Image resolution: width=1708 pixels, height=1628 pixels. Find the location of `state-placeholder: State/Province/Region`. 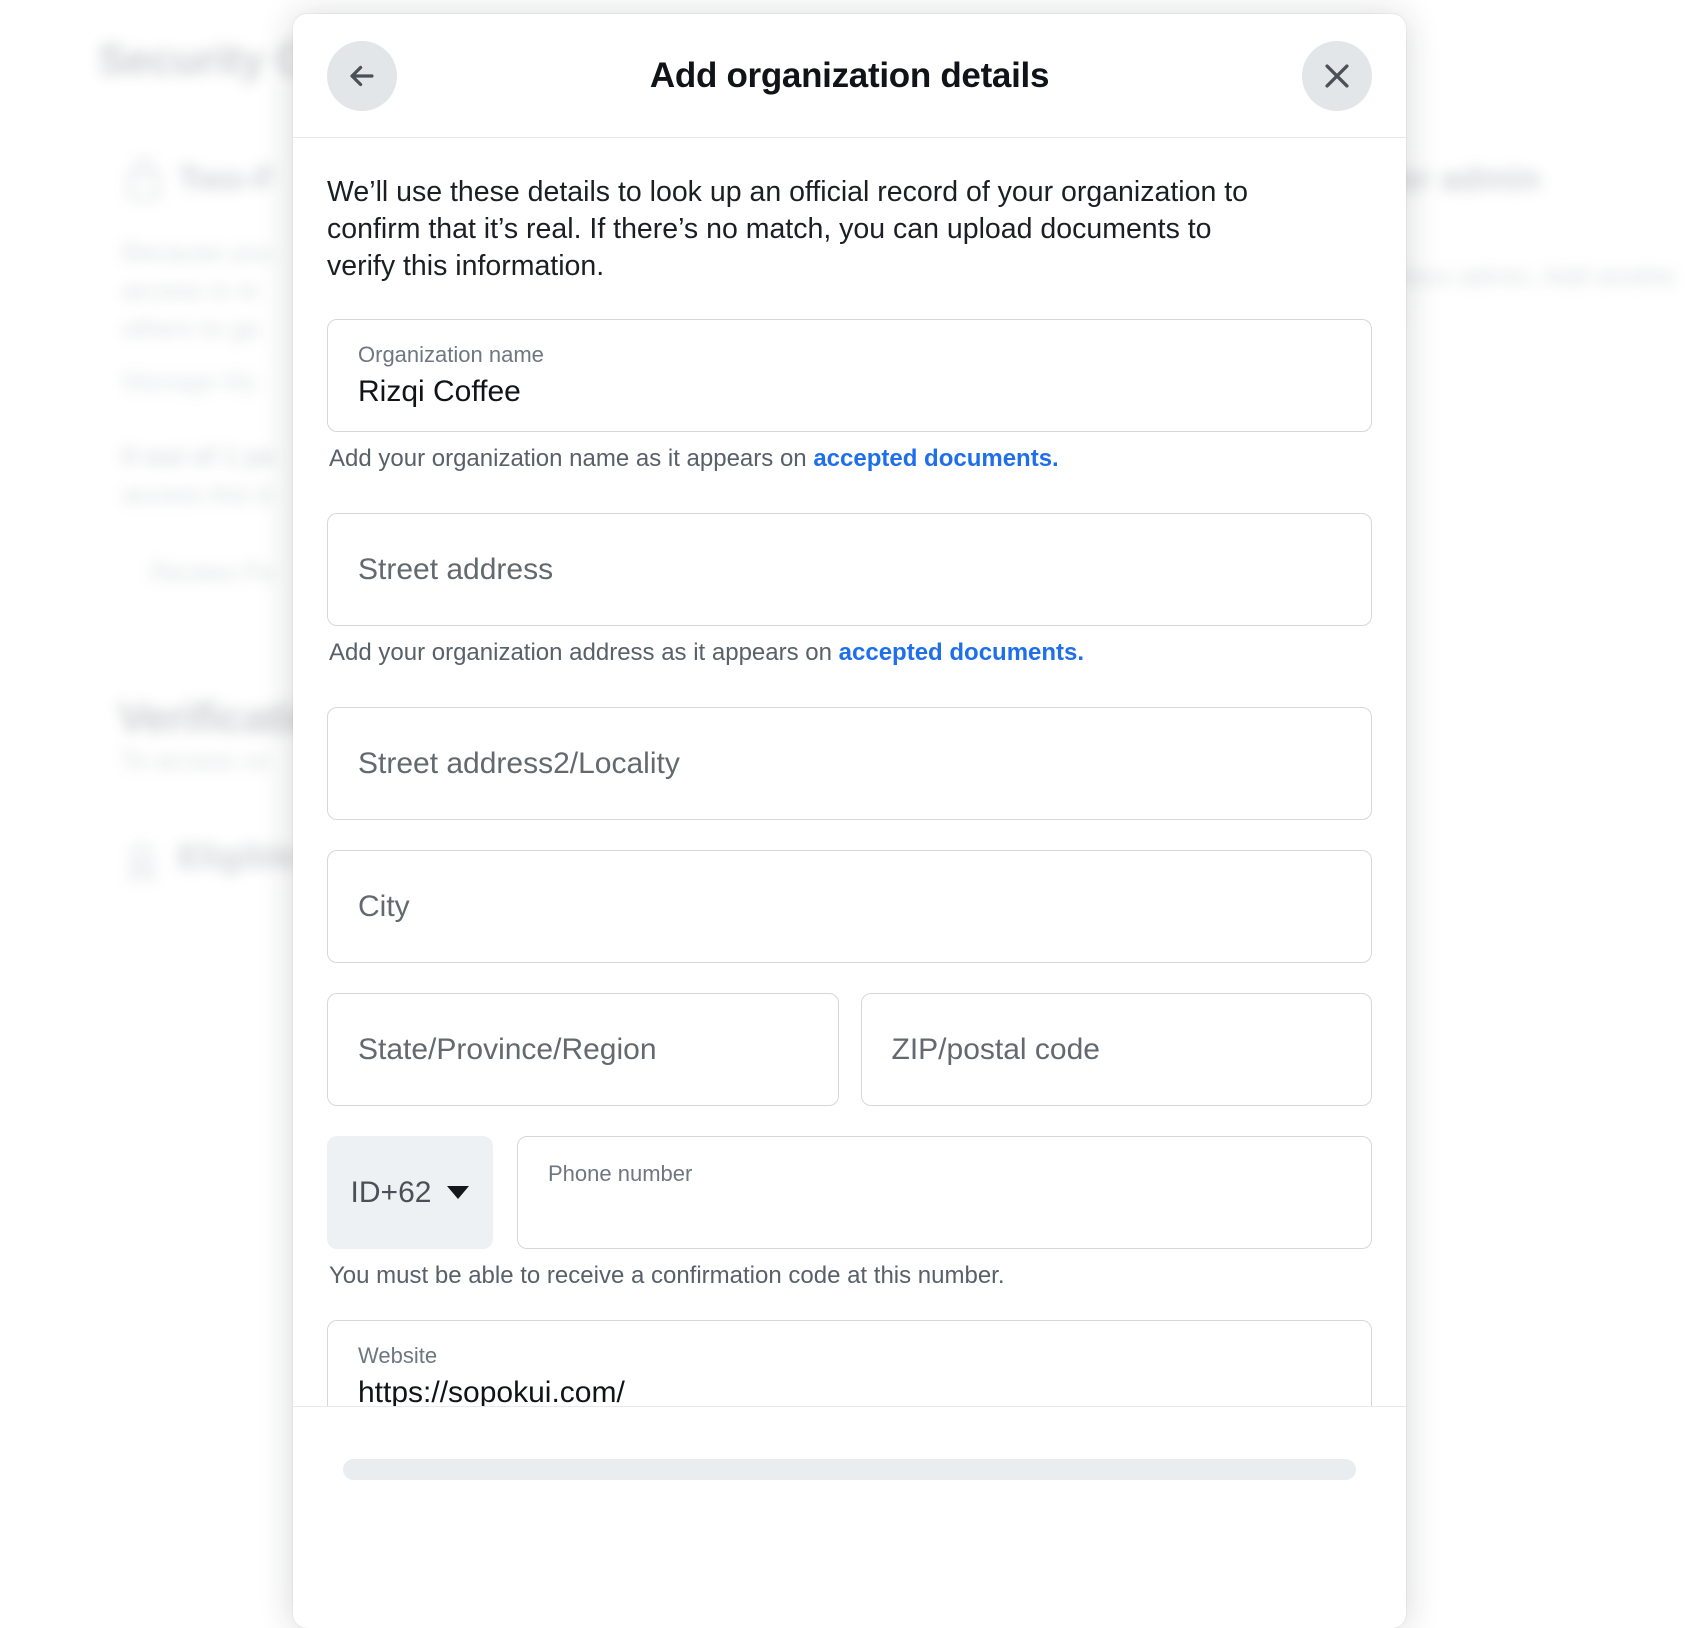

state-placeholder: State/Province/Region is located at coordinates (507, 1049).